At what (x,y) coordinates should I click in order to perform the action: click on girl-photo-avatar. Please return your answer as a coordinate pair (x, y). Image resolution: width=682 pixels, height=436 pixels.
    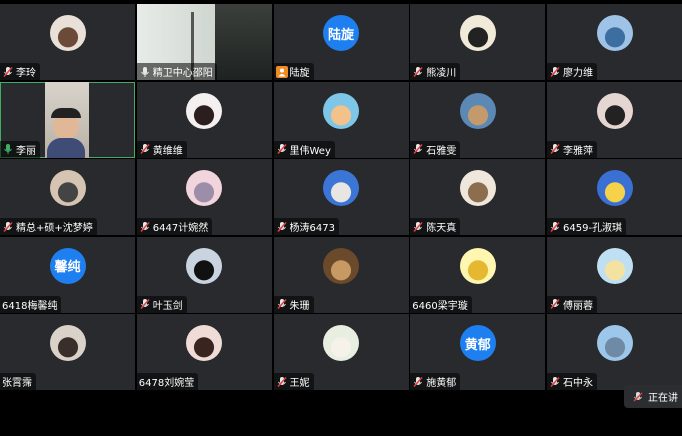
    Looking at the image, I should click on (614, 110).